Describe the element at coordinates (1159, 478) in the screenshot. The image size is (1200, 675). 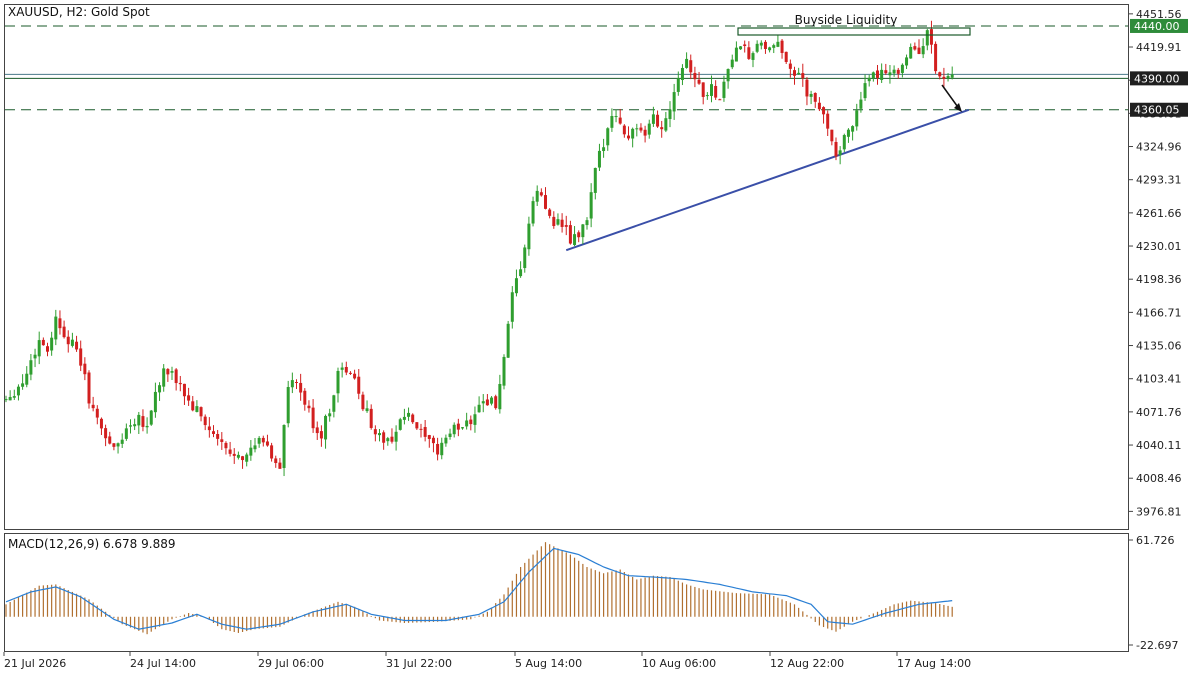
I see `y-tick-label: 4008.46` at that location.